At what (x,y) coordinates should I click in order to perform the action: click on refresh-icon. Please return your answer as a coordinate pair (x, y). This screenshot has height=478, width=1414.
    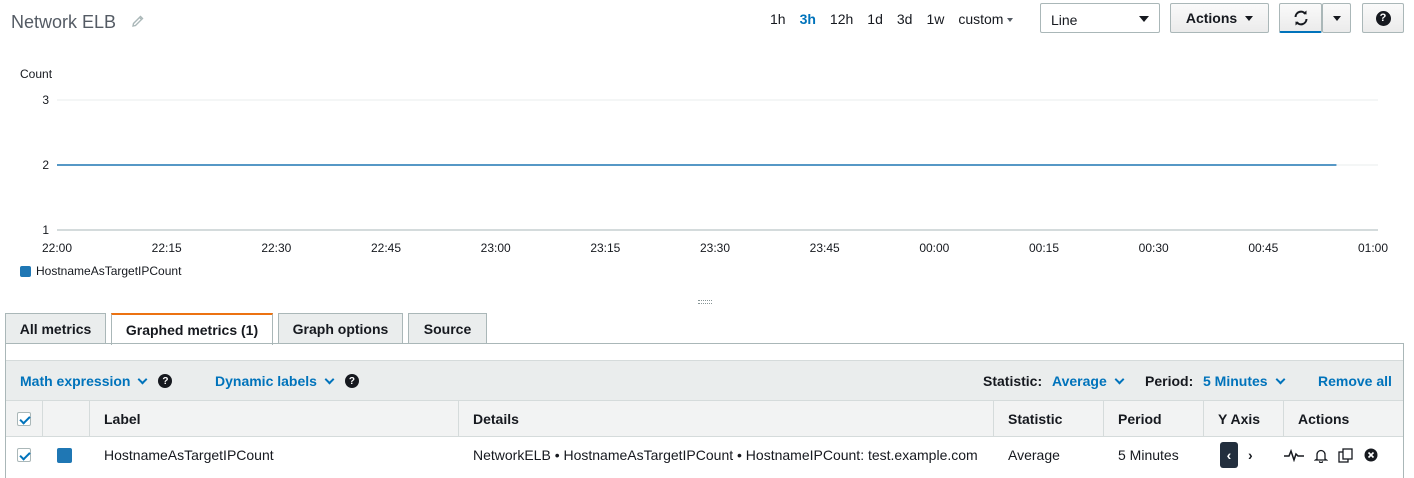
    Looking at the image, I should click on (1300, 17).